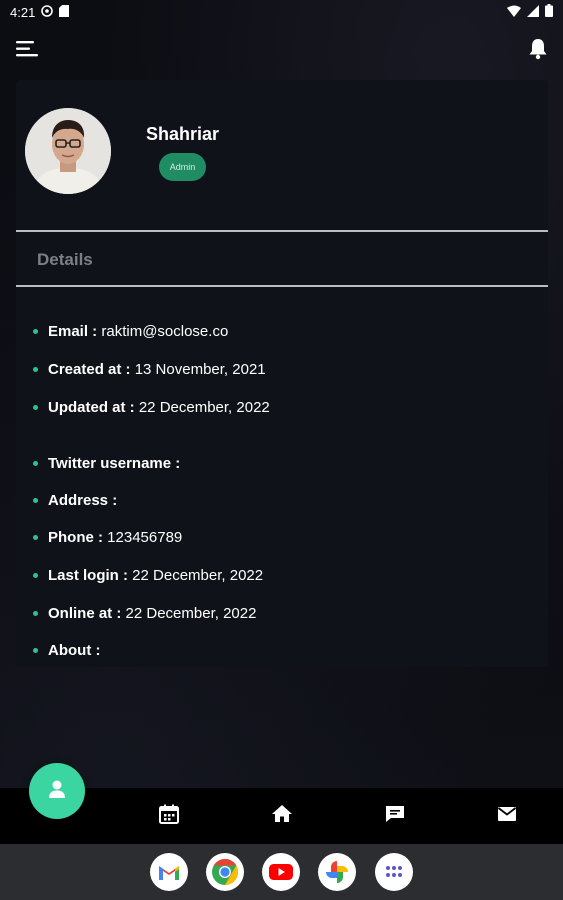  I want to click on signal-icon, so click(533, 12).